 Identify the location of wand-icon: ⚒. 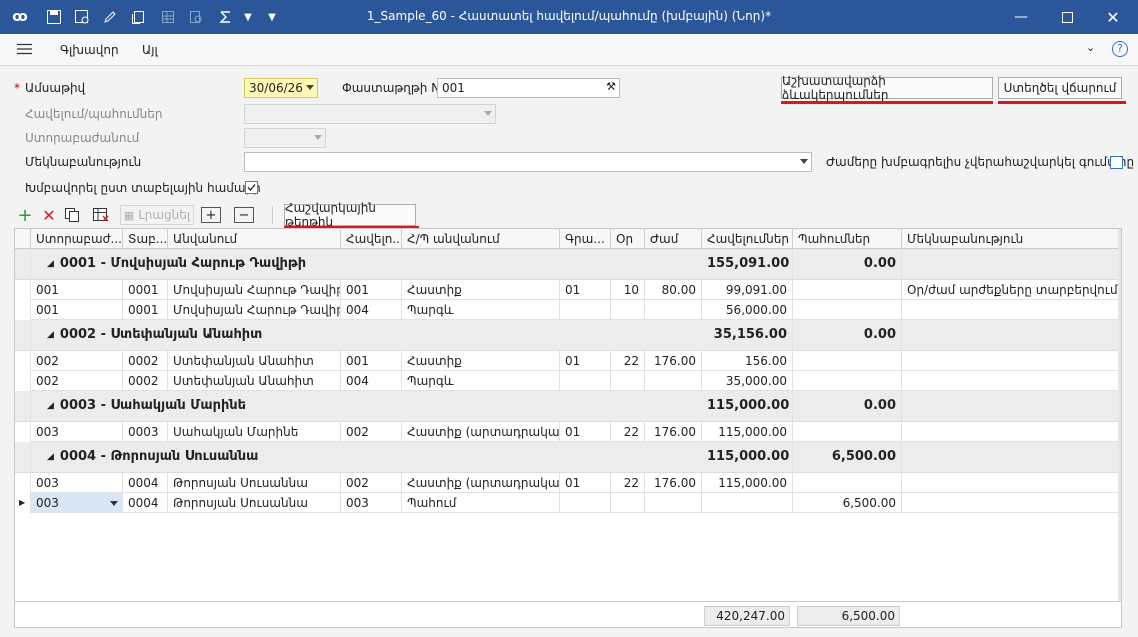
(611, 86).